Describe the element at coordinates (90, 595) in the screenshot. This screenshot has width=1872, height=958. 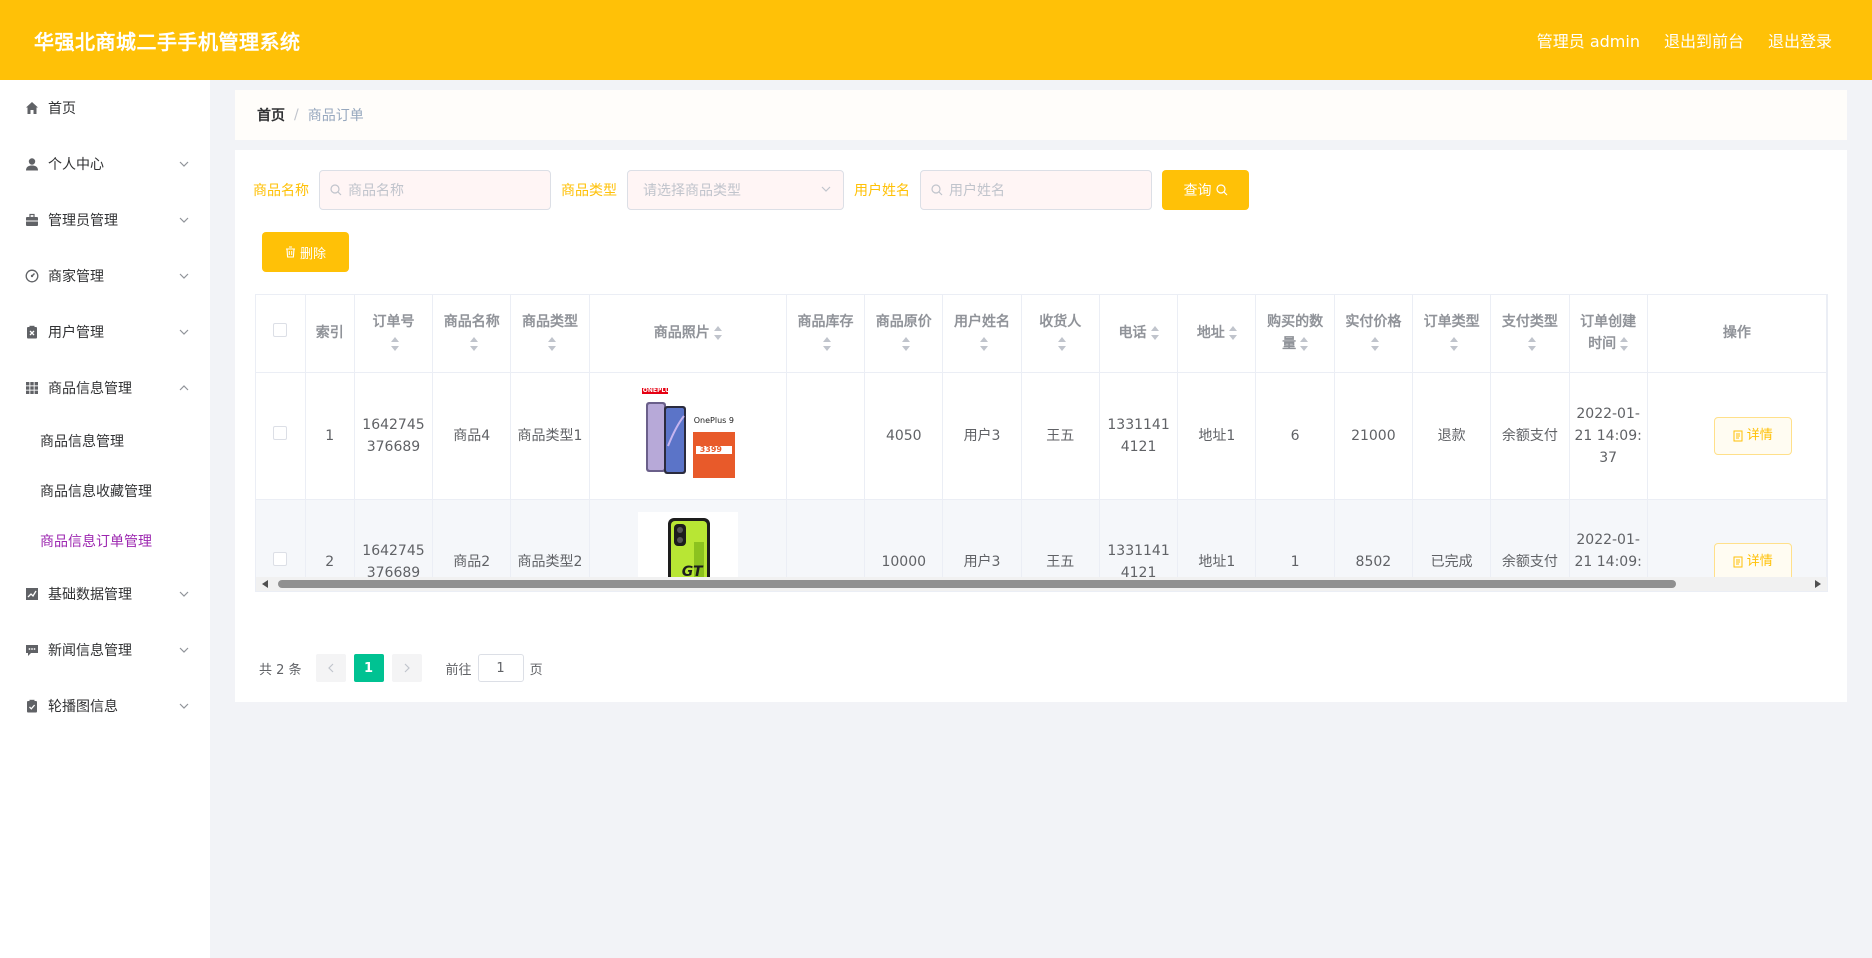
I see `sidebar-item-label: 基础数据管理` at that location.